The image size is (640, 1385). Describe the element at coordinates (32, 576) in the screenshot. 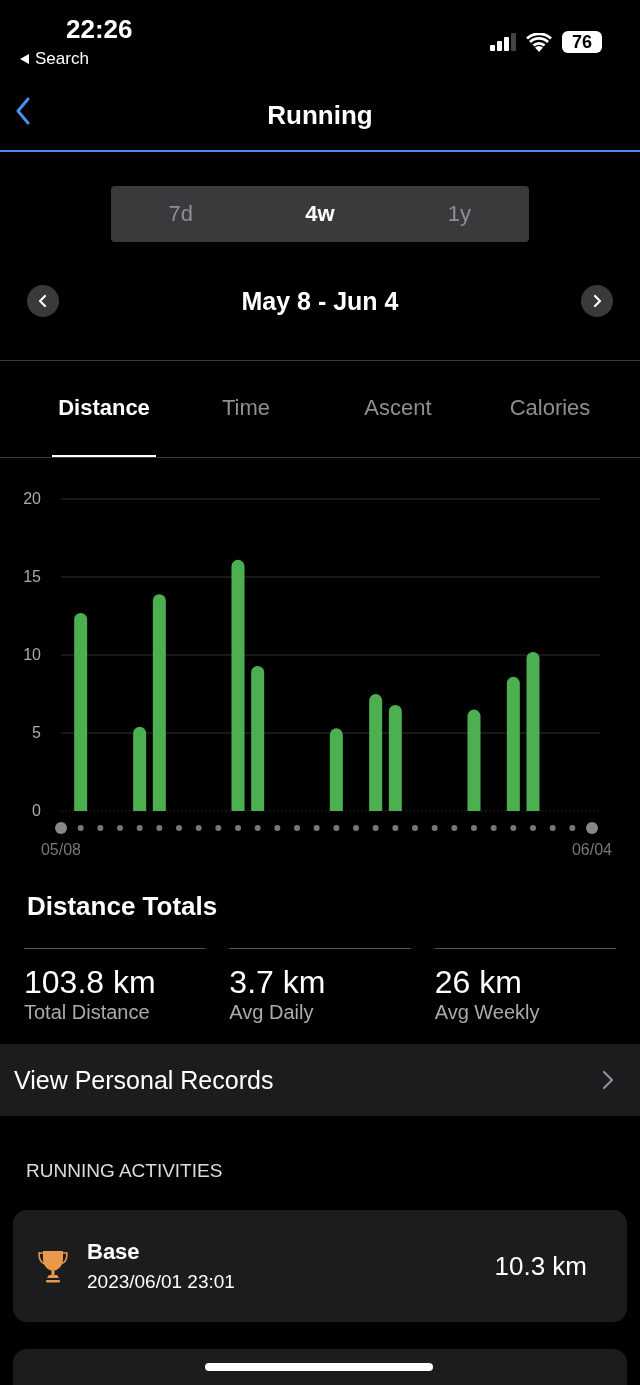

I see `y-axis-label: 15` at that location.